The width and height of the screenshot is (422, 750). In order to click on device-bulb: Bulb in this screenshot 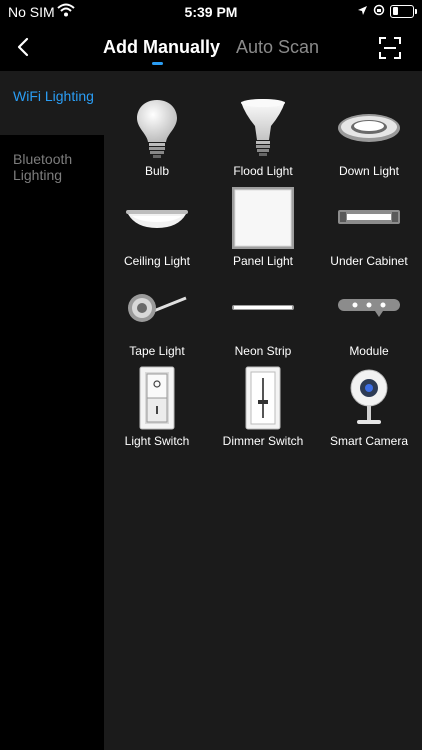, I will do `click(157, 141)`.